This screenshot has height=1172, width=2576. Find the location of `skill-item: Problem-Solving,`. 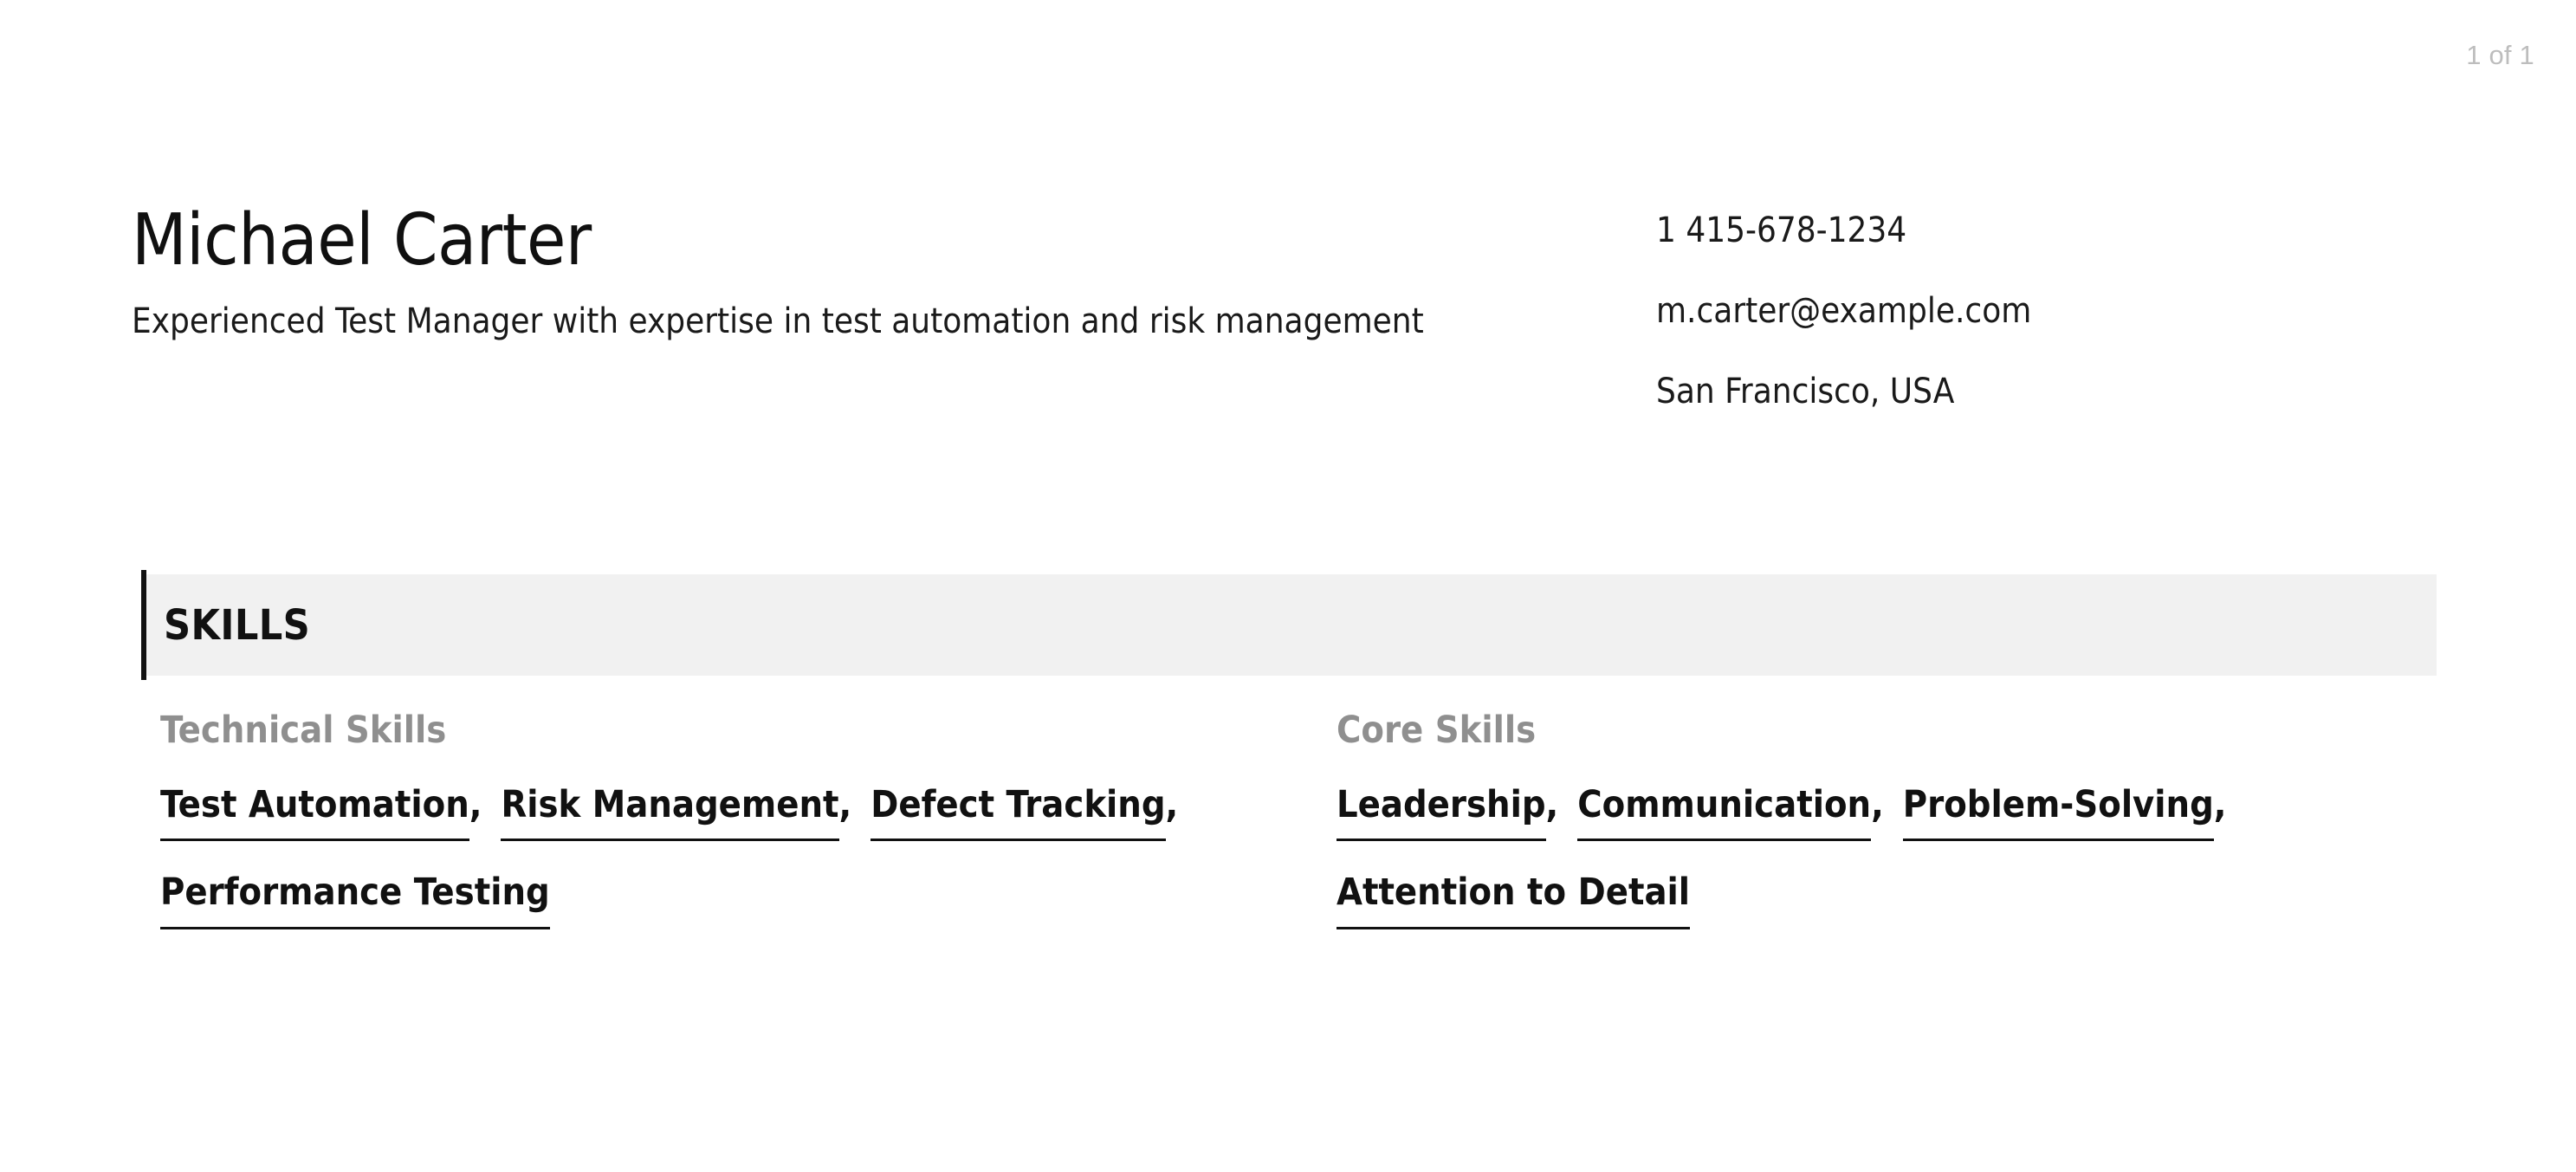

skill-item: Problem-Solving, is located at coordinates (2064, 812).